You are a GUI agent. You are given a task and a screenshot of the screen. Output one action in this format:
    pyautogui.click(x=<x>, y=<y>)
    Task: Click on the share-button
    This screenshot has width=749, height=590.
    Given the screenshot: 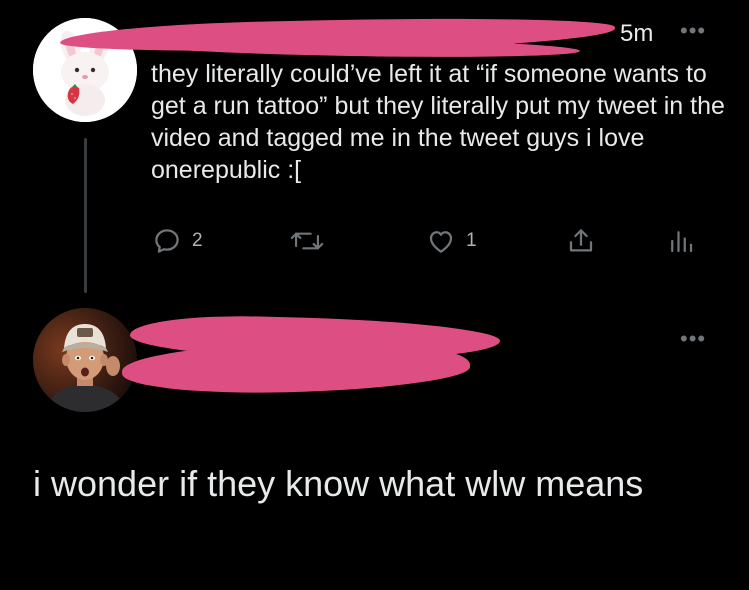 What is the action you would take?
    pyautogui.click(x=581, y=241)
    